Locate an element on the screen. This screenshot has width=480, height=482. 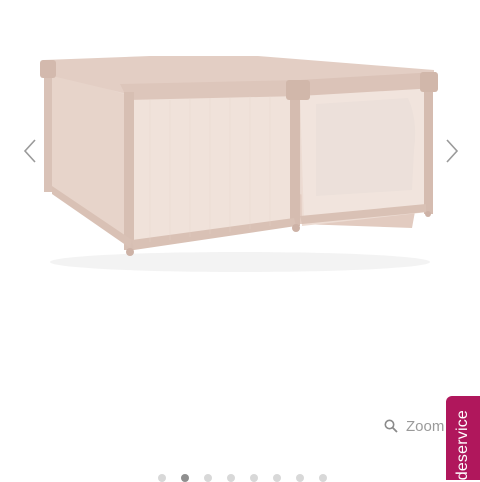
customer-service-label: deservice is located at coordinates (462, 444).